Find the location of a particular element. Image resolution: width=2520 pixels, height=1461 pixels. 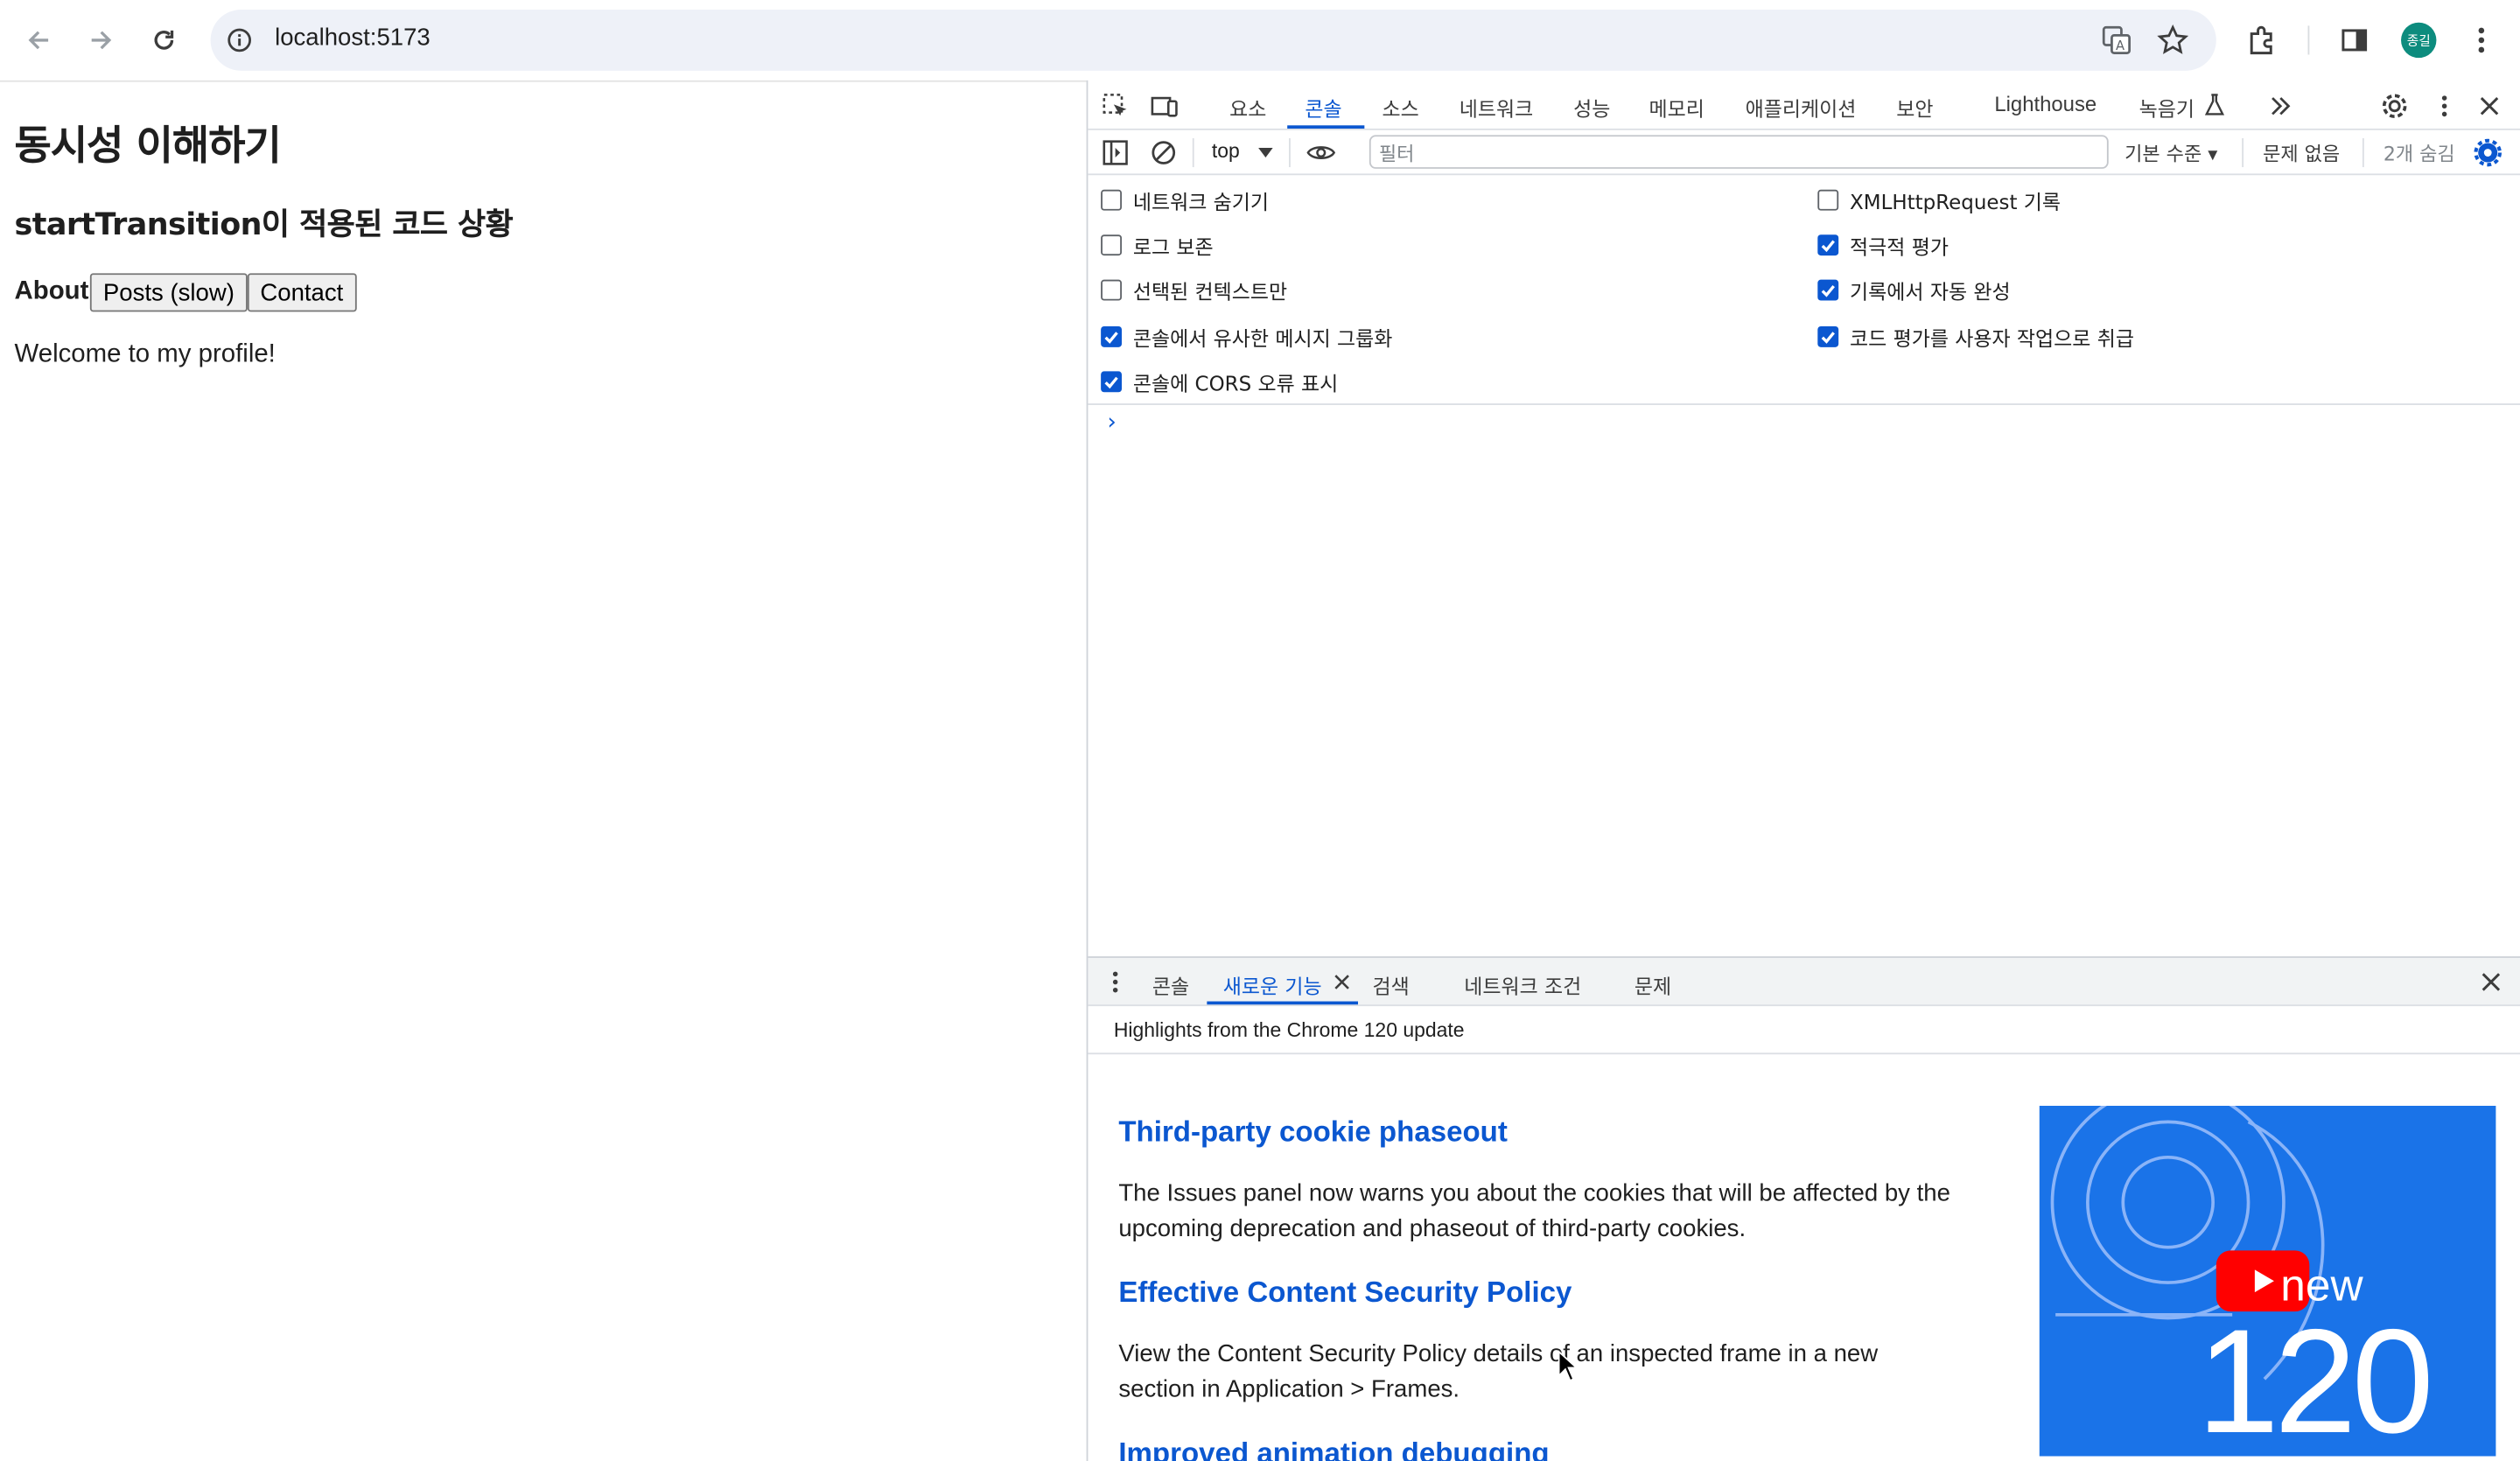

feature-title-link: Third-party cookie phaseout is located at coordinates (1313, 1133).